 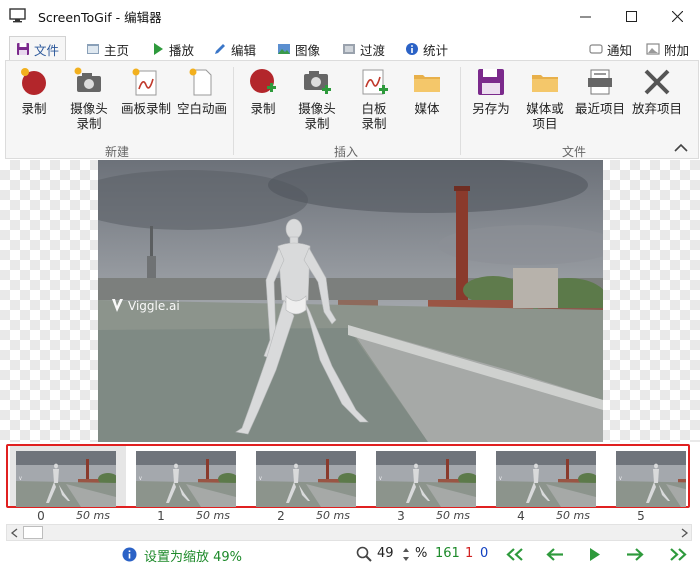 What do you see at coordinates (401, 516) in the screenshot?
I see `frame-number: 3` at bounding box center [401, 516].